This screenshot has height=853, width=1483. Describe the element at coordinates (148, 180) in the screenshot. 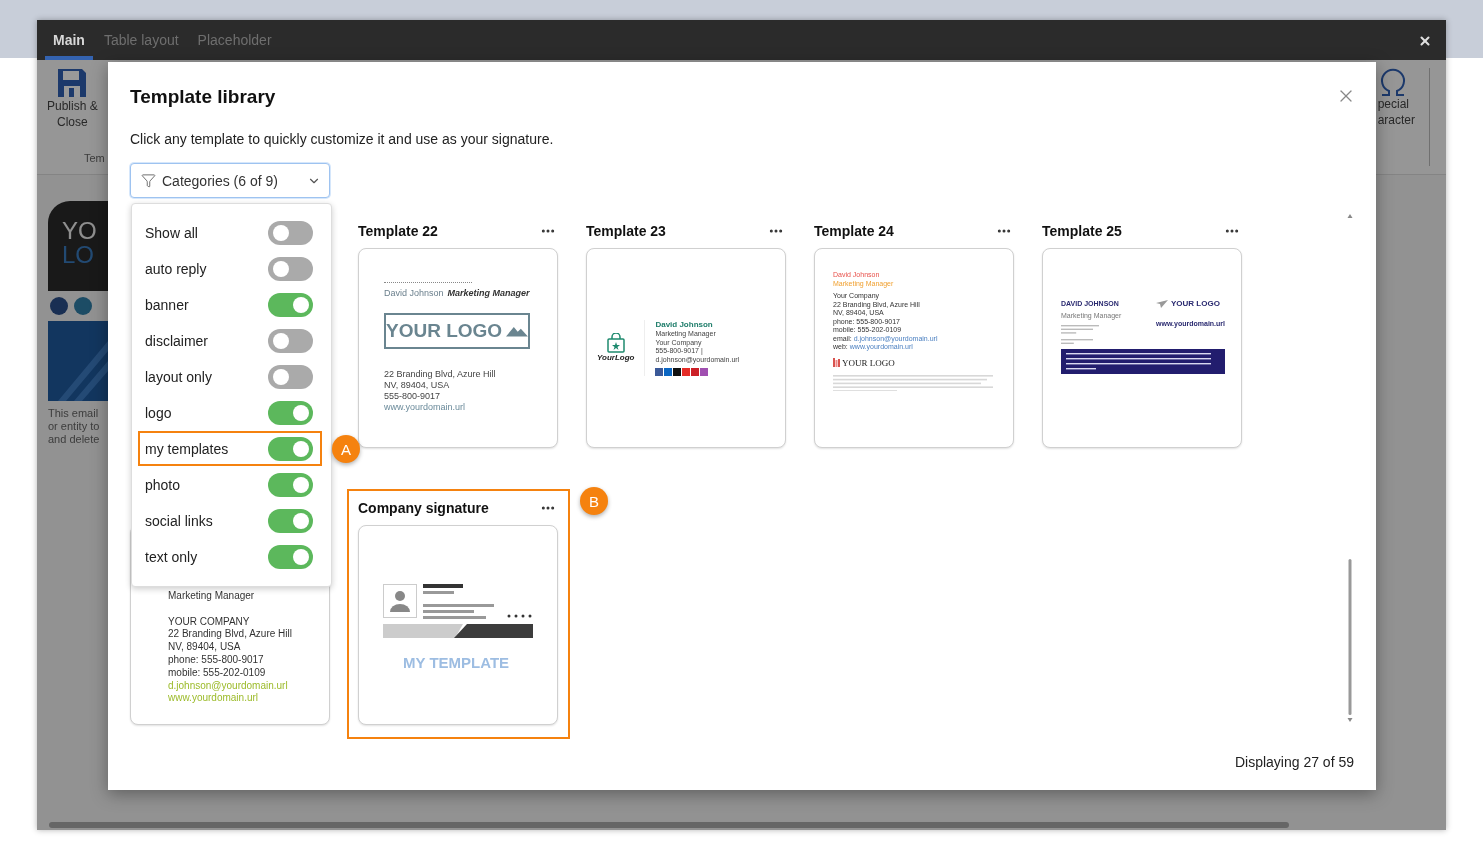

I see `filter-icon` at that location.